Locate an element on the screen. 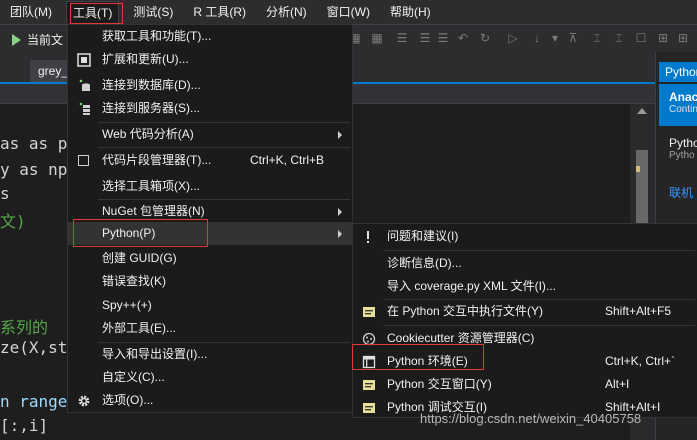 Image resolution: width=697 pixels, height=440 pixels. toolbar-icon-3: ☰ is located at coordinates (402, 38).